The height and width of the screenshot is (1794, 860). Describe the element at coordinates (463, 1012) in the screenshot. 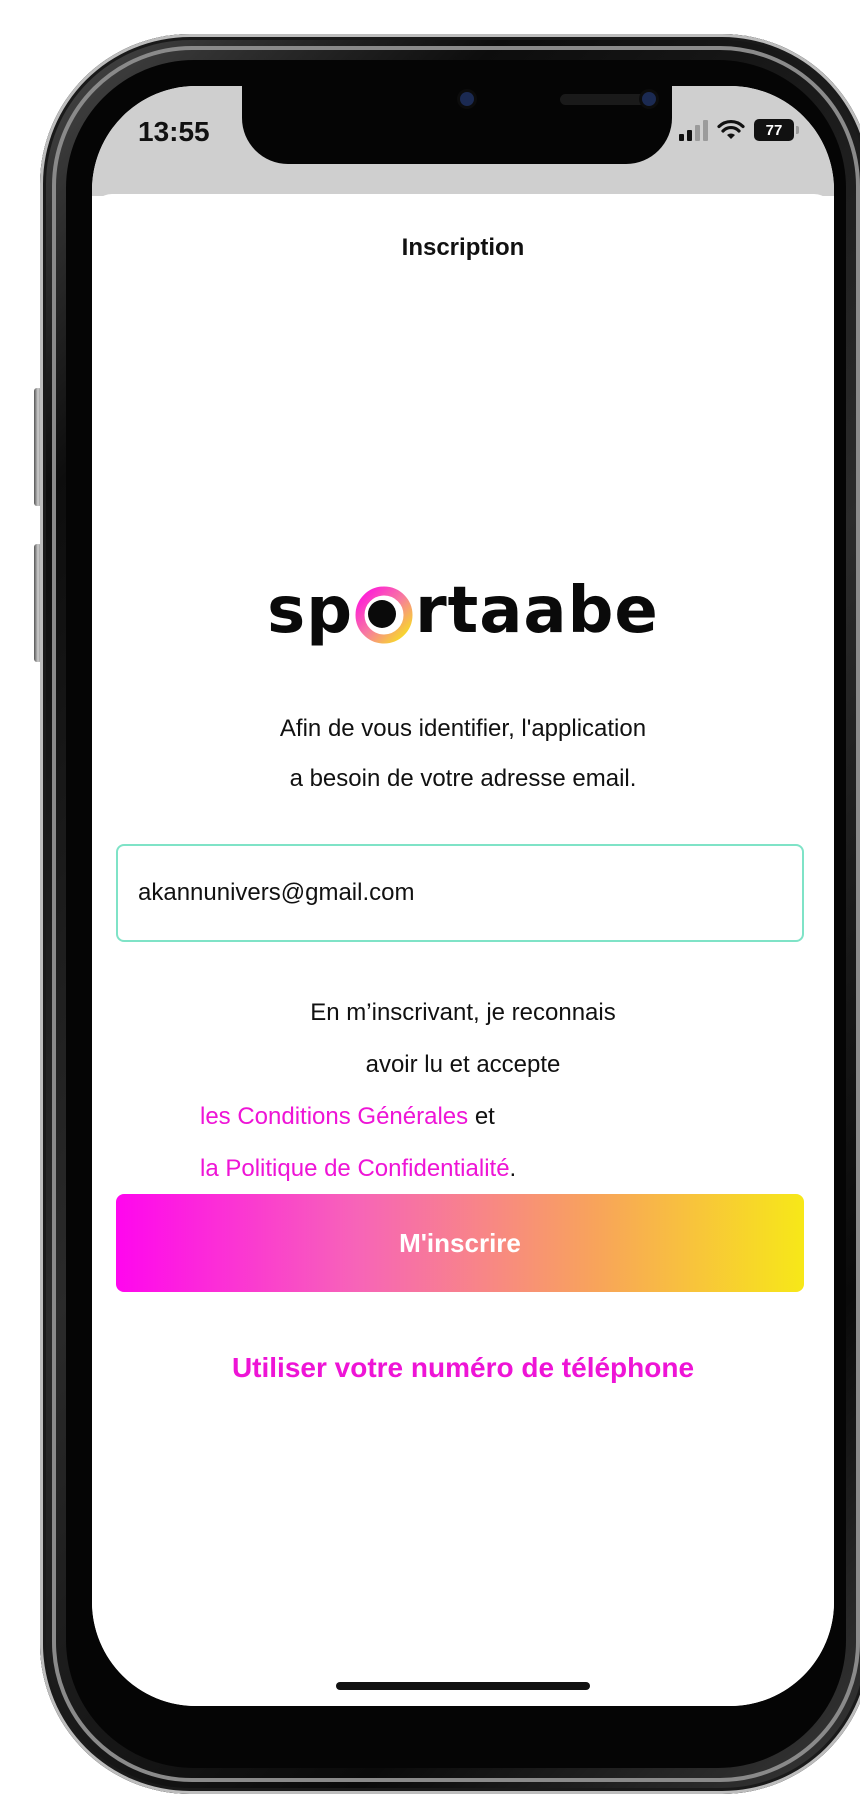

I see `legal-line-1: En m’inscrivant, je reconnais` at that location.